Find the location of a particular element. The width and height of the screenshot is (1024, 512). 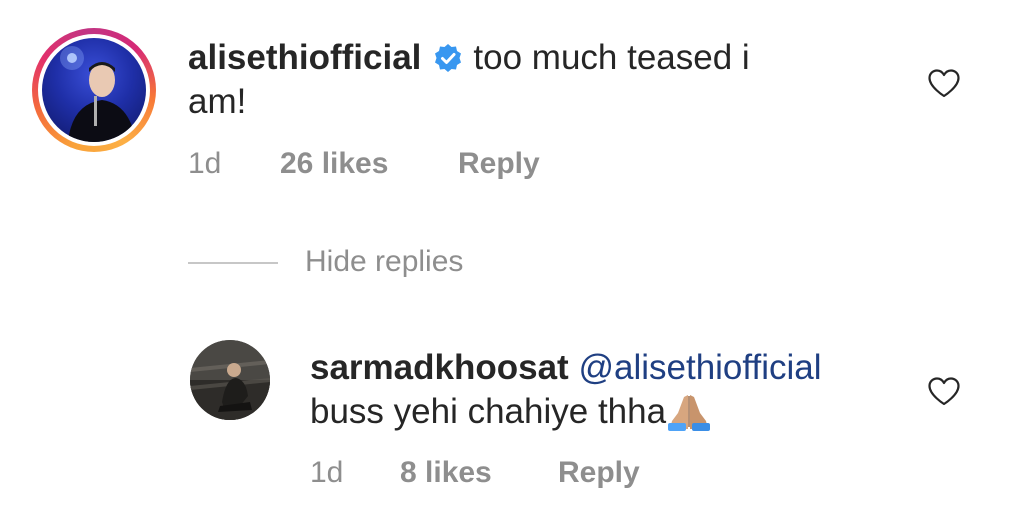

comment-text-line1: too much teased i is located at coordinates (611, 57).